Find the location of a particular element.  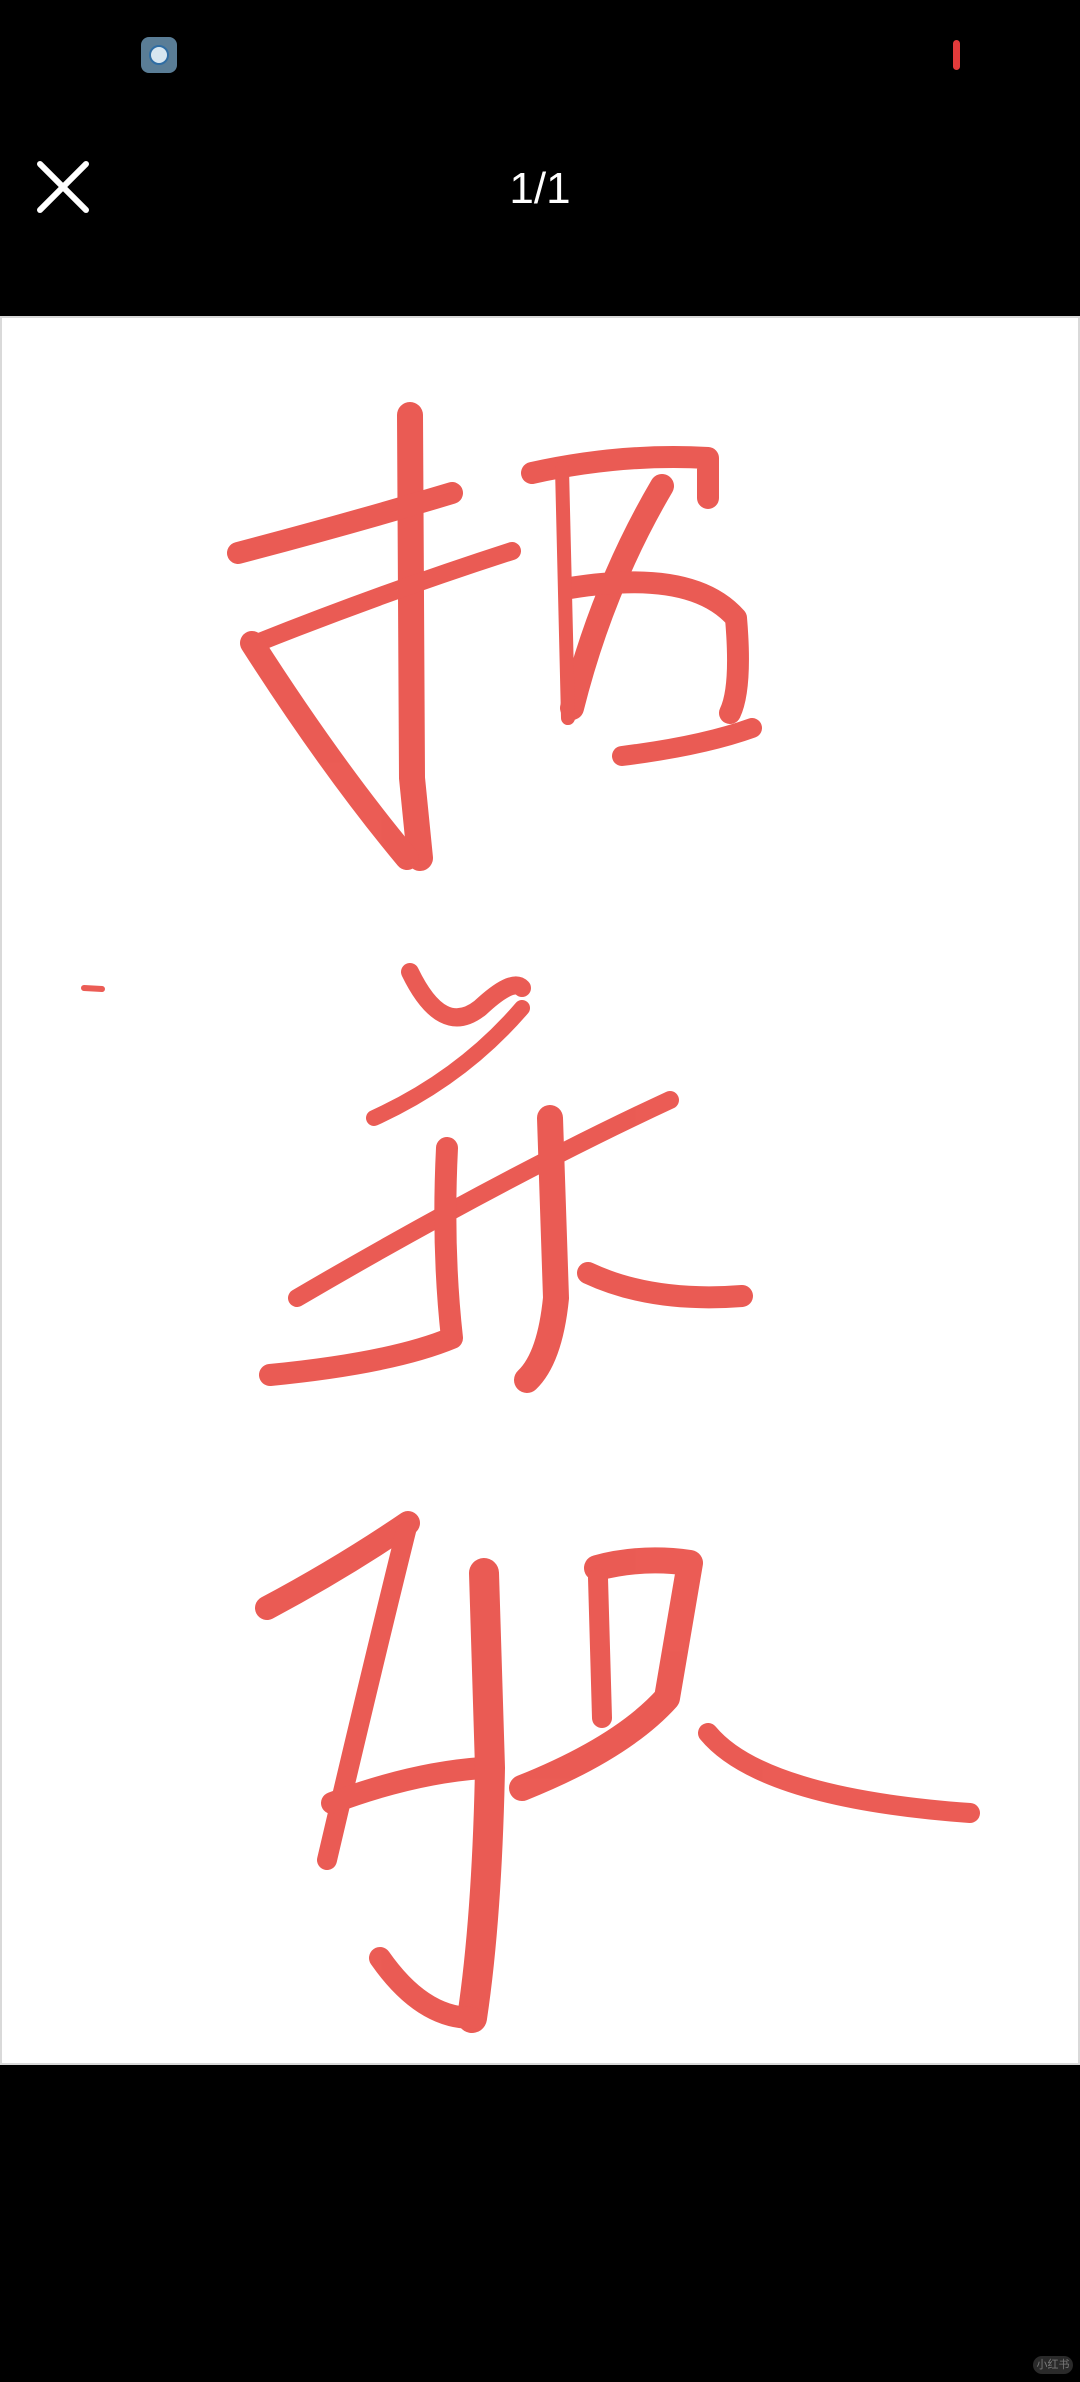

watermark-label: 小红书 is located at coordinates (1053, 2364).